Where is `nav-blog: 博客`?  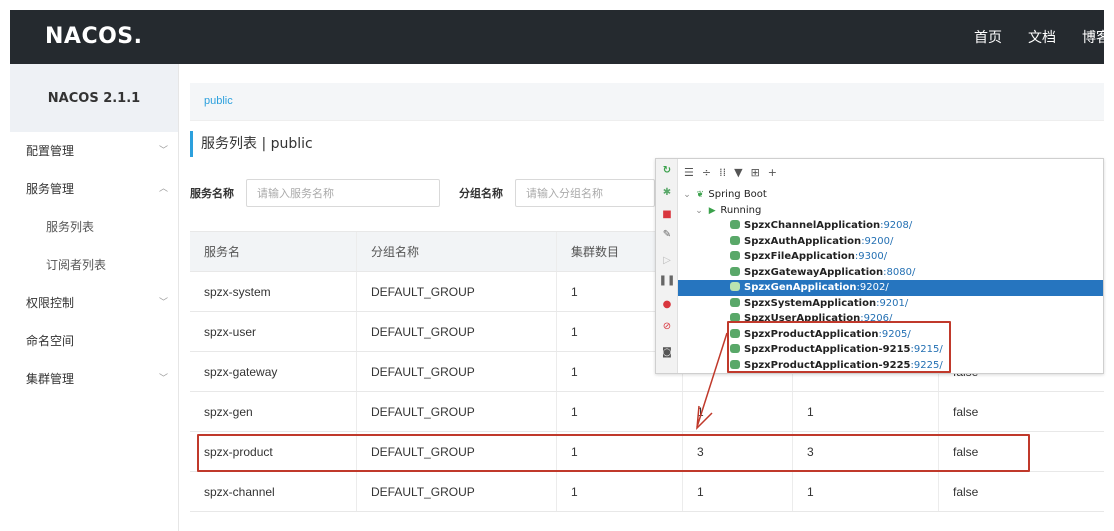
nav-blog: 博客 is located at coordinates (1093, 37).